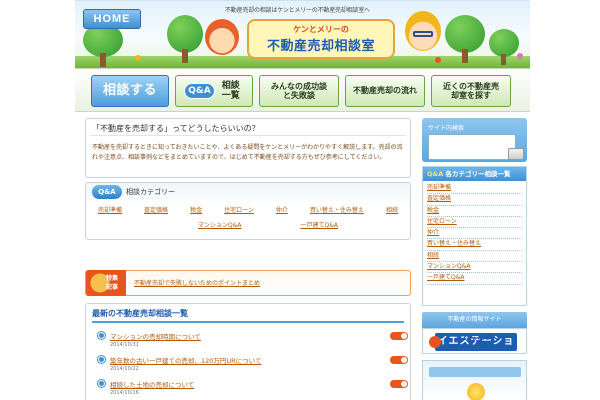  What do you see at coordinates (112, 19) in the screenshot?
I see `home-button: HOME` at bounding box center [112, 19].